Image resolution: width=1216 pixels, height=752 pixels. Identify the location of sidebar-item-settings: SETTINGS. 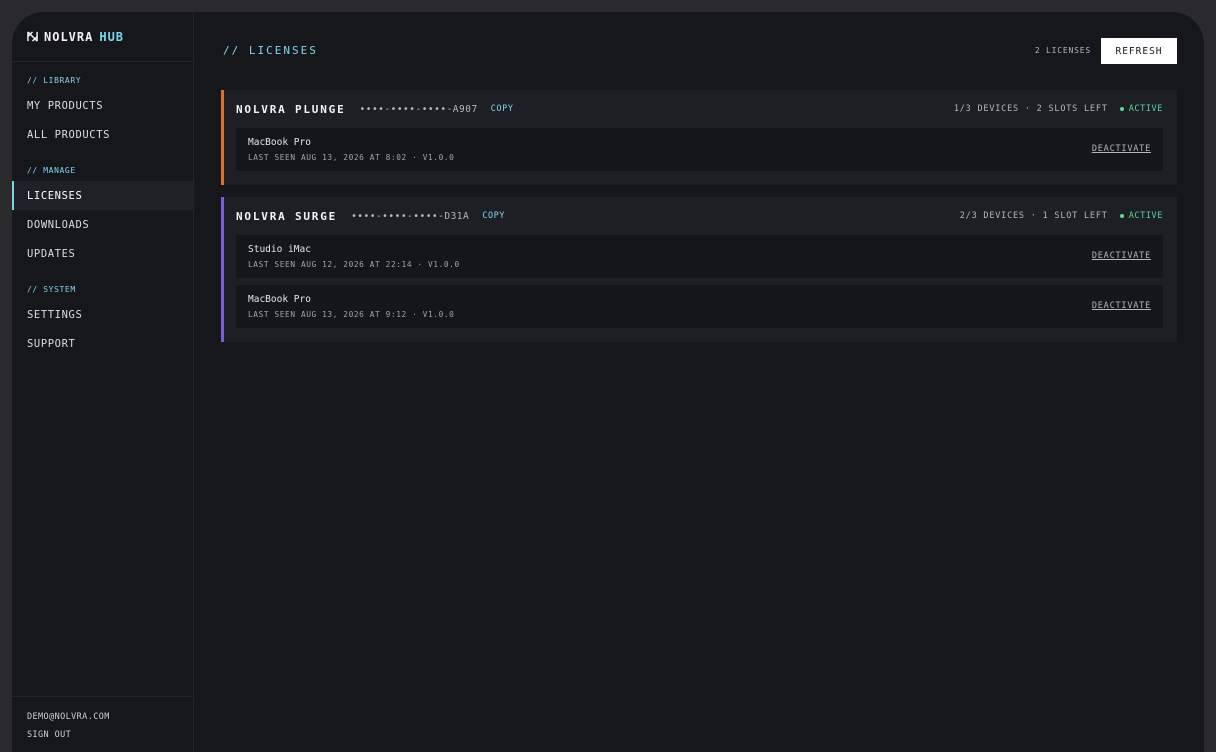
(102, 314).